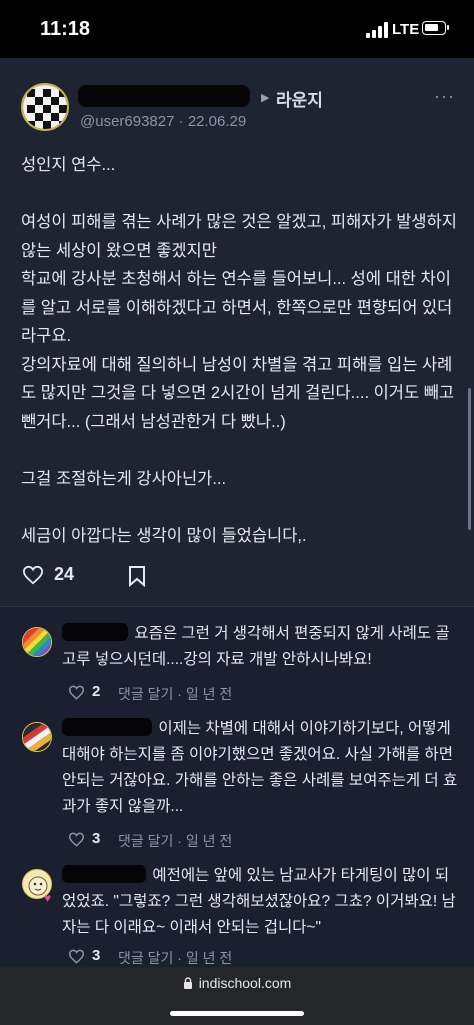  I want to click on home-indicator, so click(237, 1013).